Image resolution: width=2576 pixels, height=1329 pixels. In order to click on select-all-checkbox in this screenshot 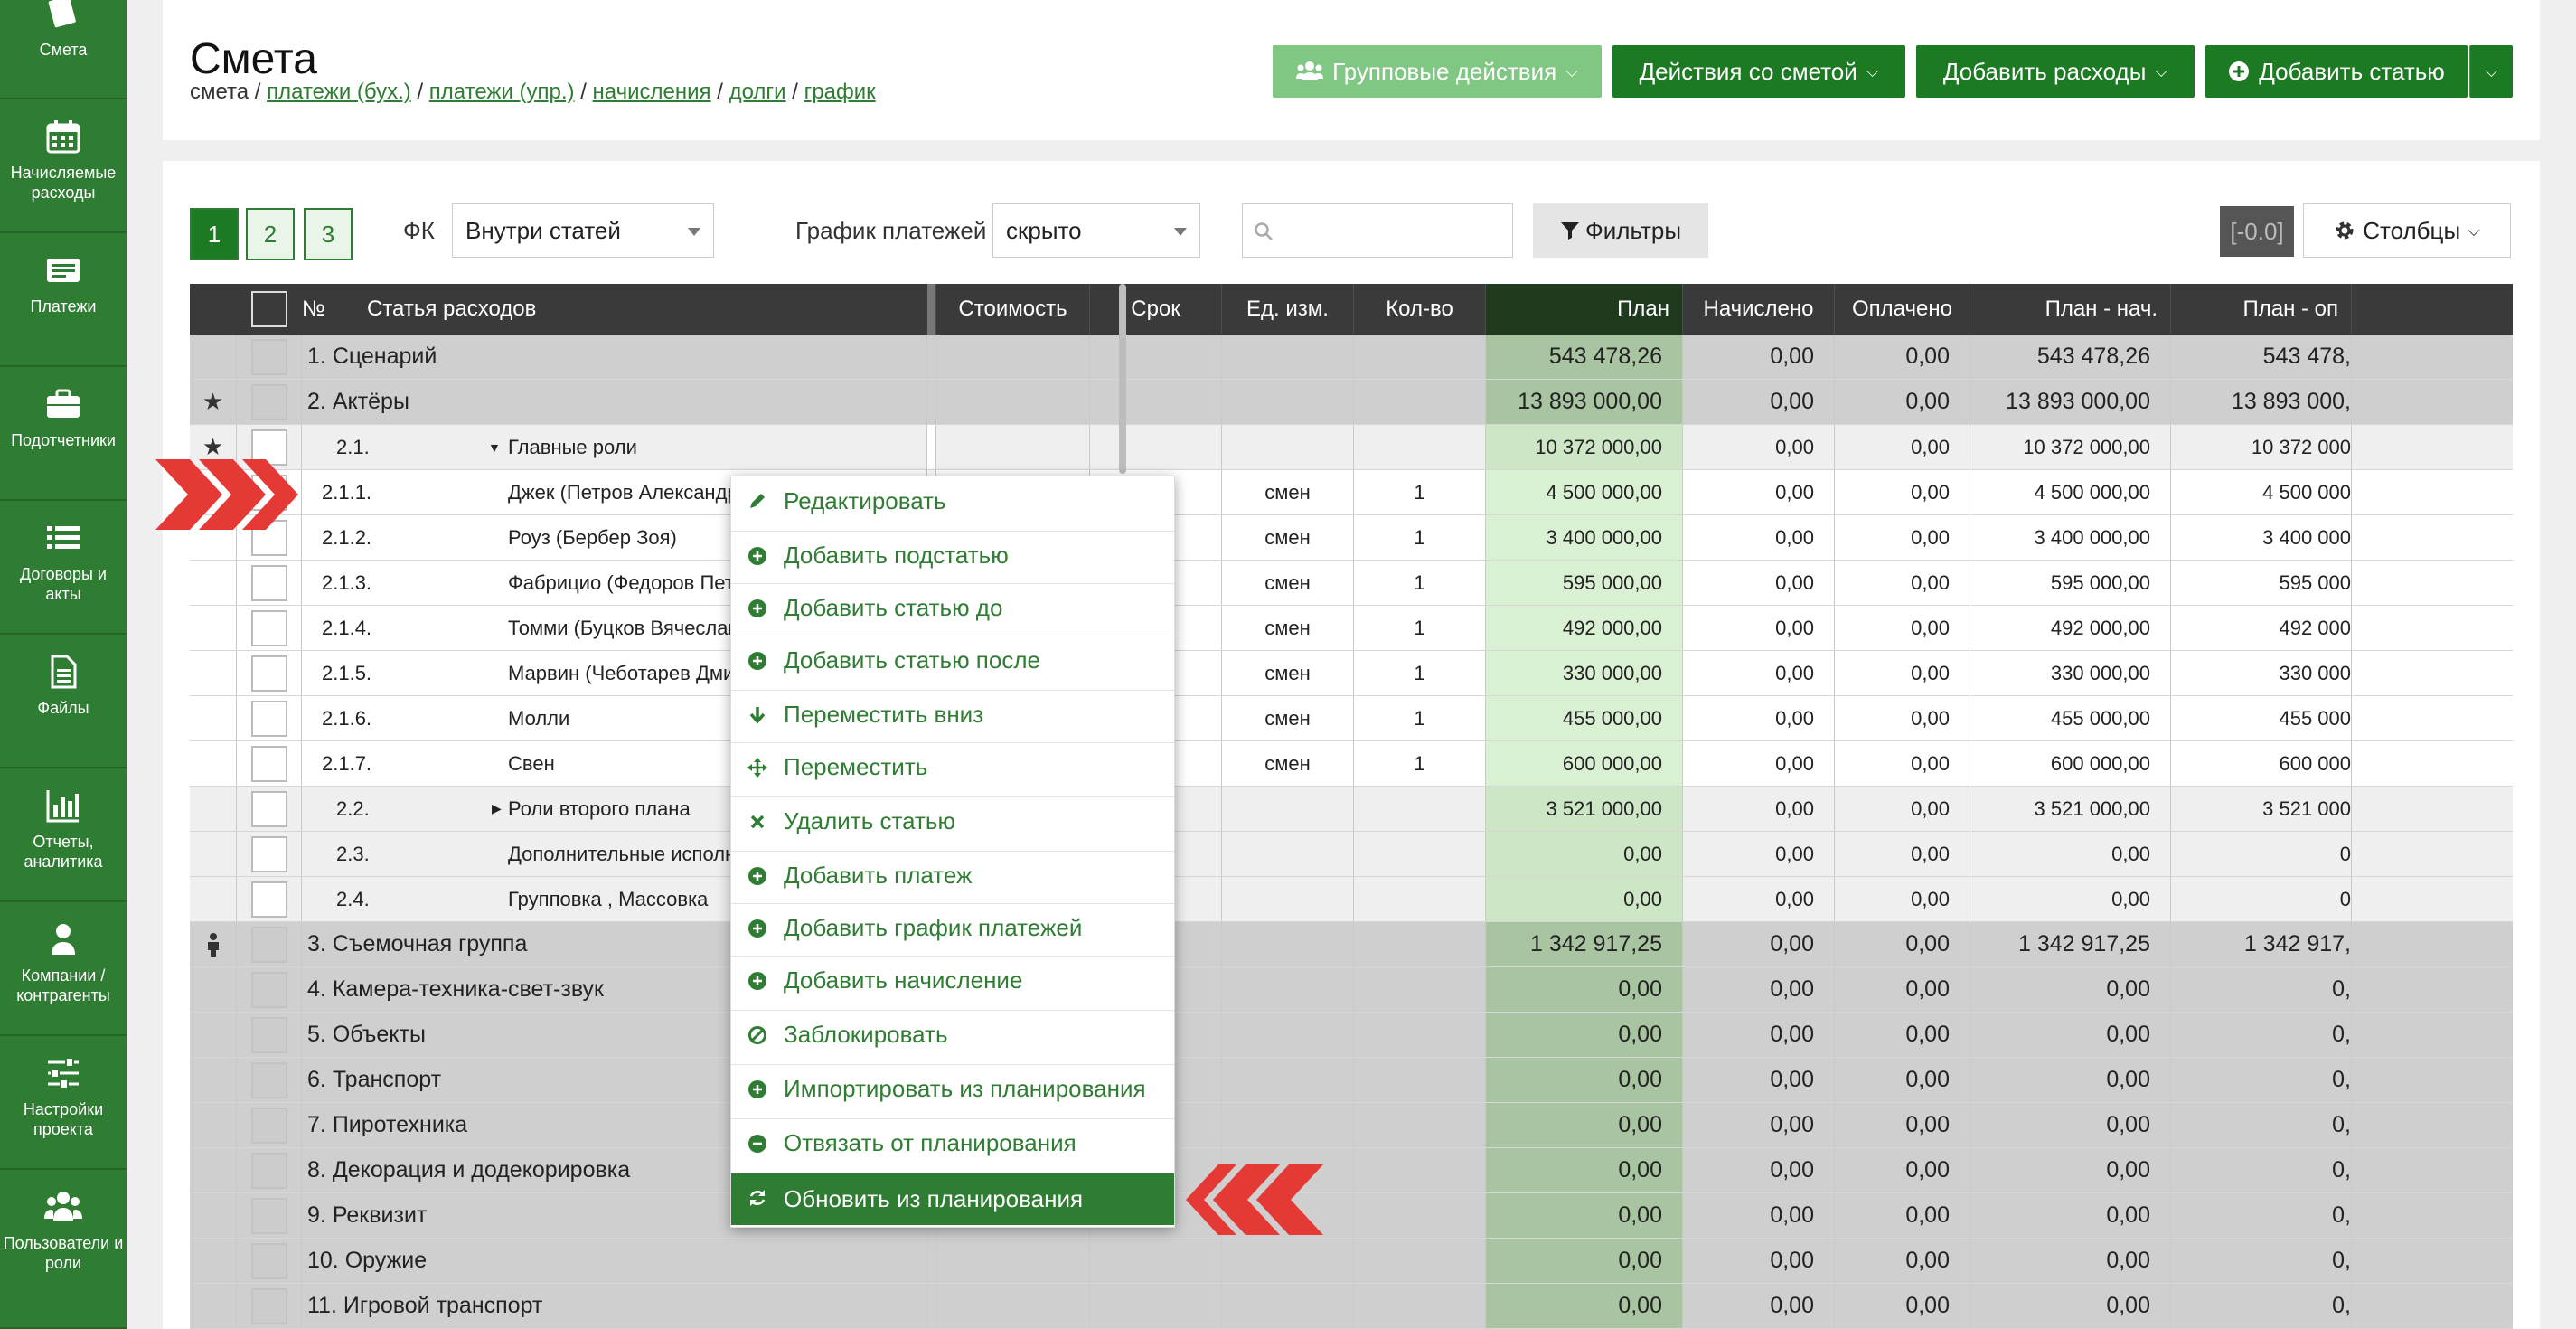, I will do `click(269, 309)`.